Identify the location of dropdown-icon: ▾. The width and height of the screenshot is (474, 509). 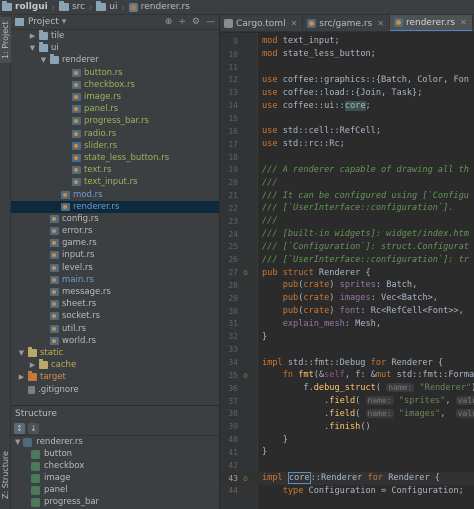
(64, 22).